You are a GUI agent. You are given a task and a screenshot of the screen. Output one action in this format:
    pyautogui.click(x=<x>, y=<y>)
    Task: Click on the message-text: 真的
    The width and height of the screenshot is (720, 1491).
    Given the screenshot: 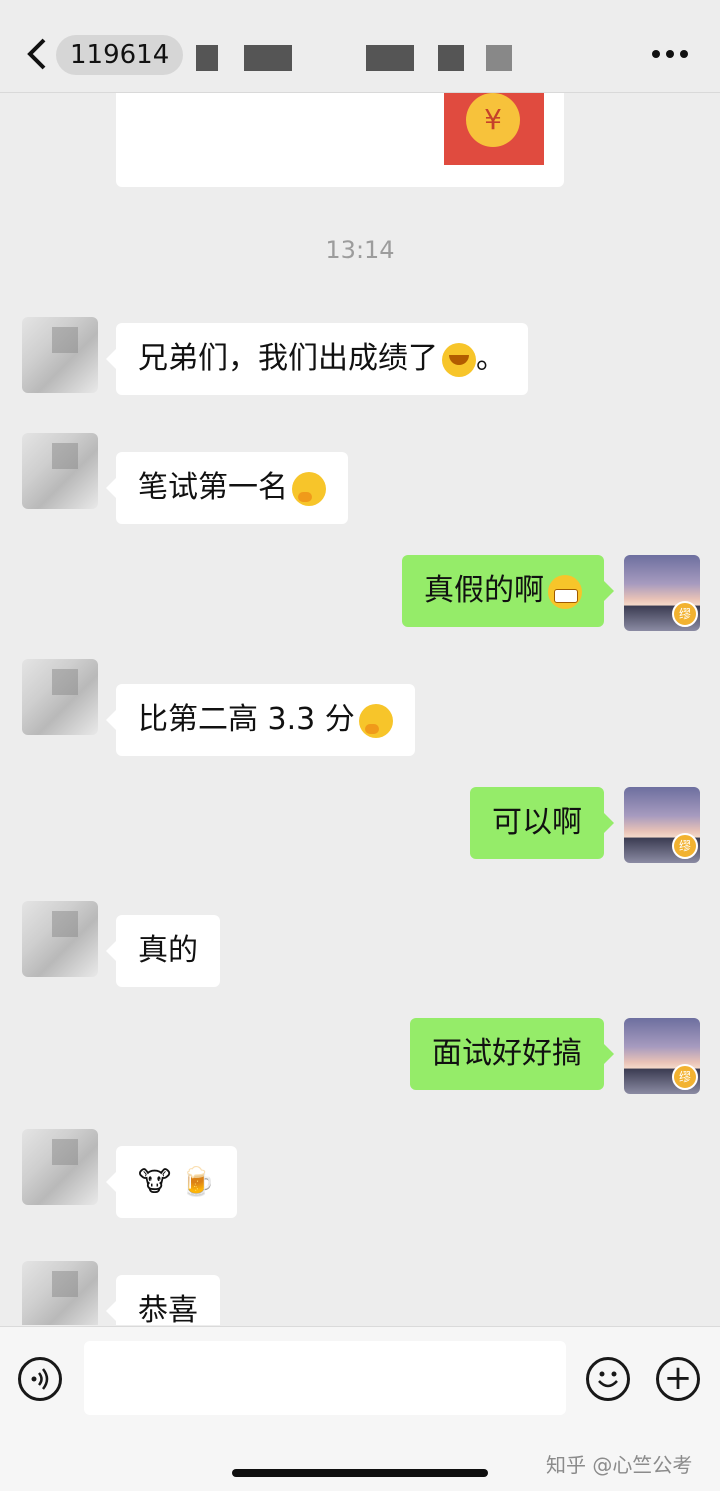 What is the action you would take?
    pyautogui.click(x=168, y=950)
    